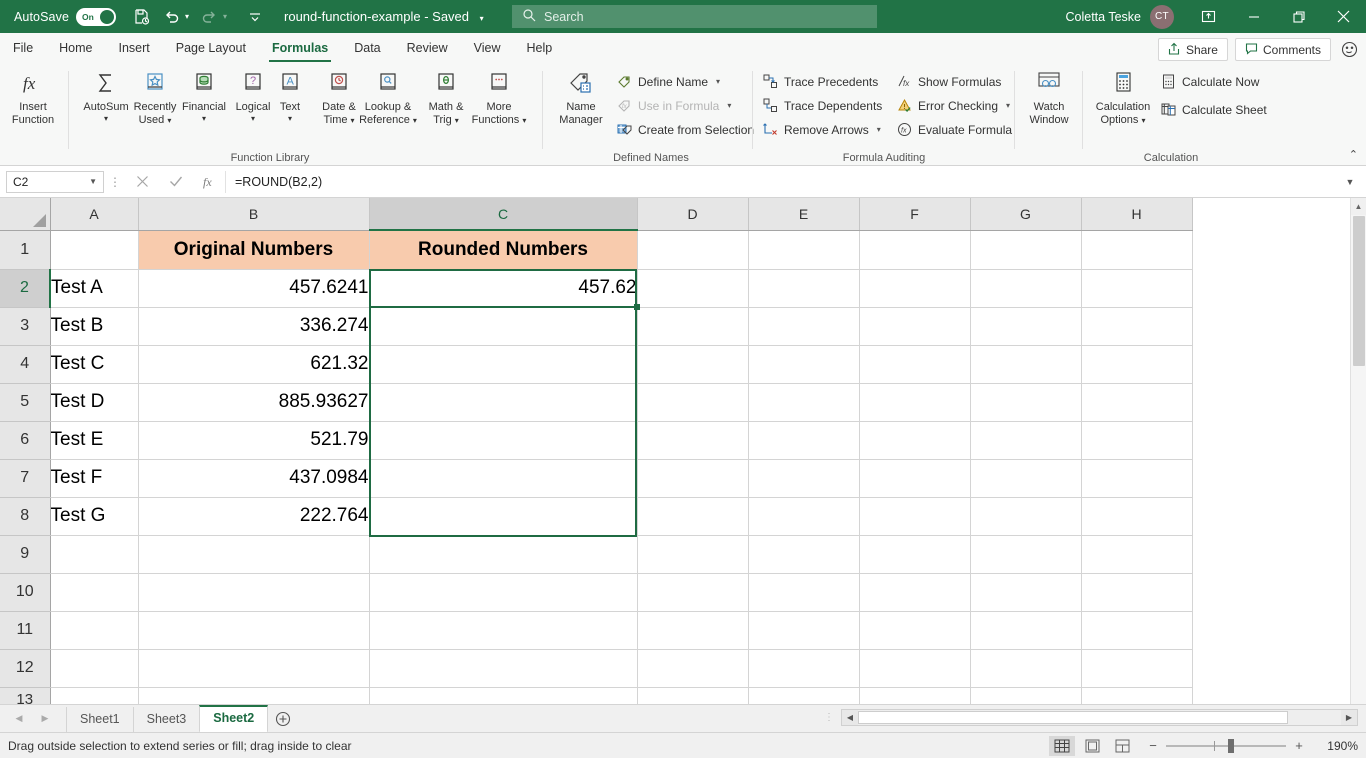 This screenshot has width=1366, height=768. Describe the element at coordinates (25, 478) in the screenshot. I see `row-header-7: 7` at that location.